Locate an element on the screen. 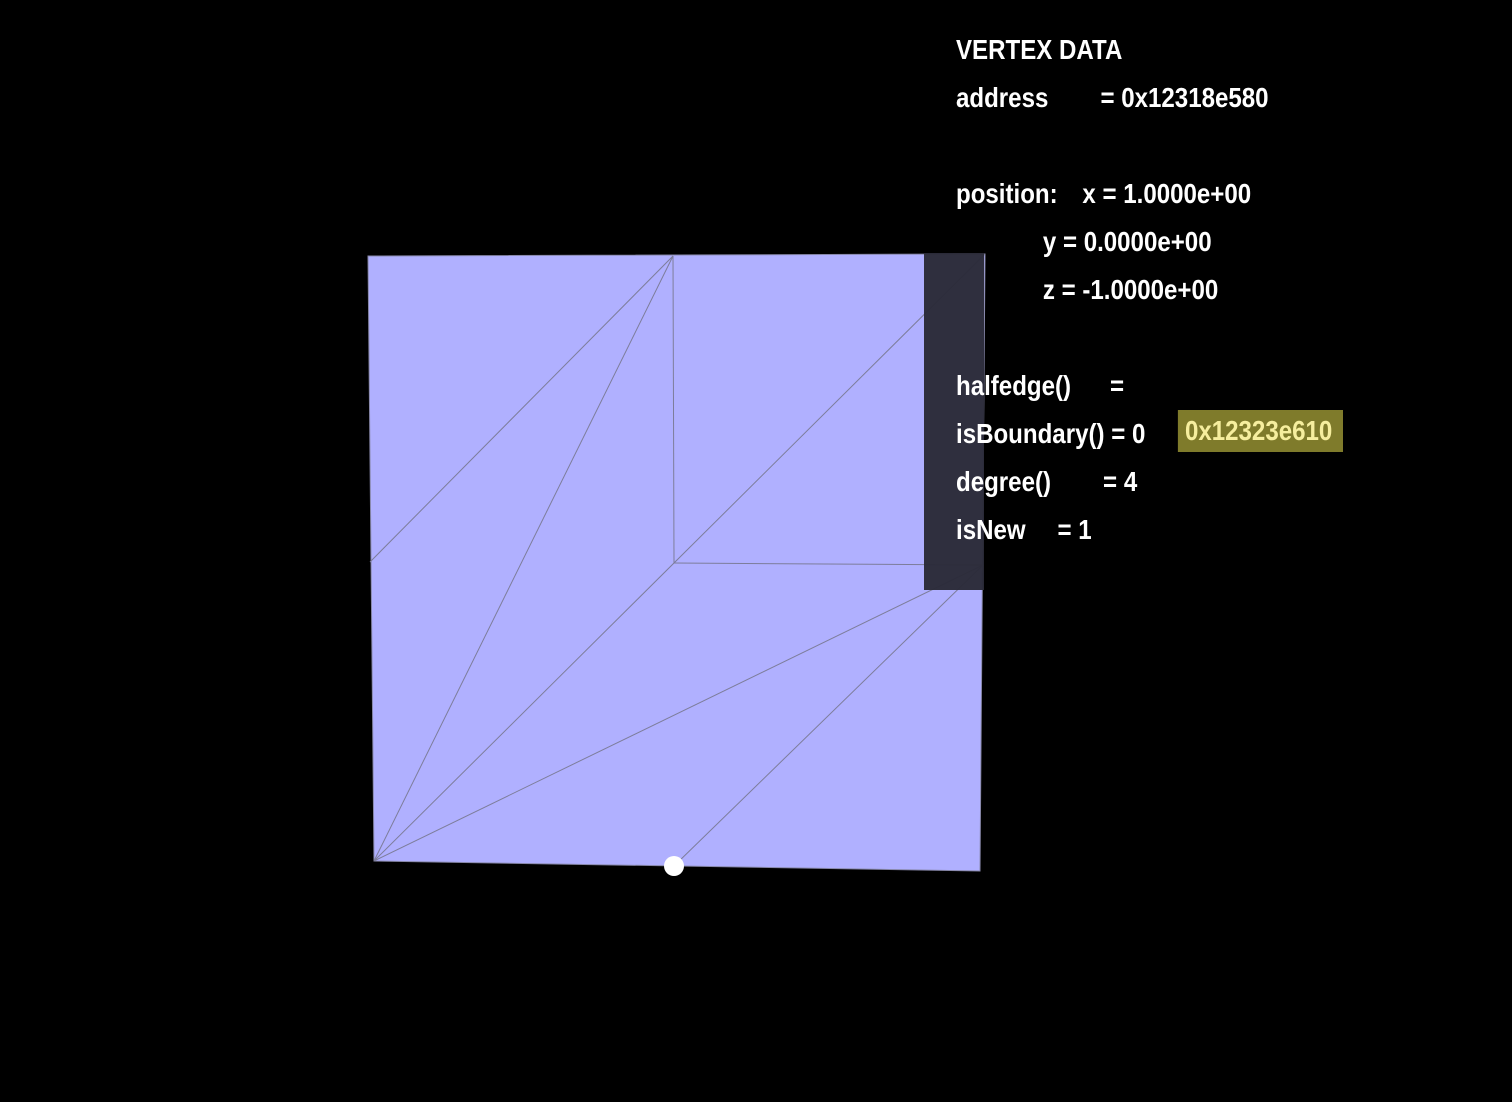 Image resolution: width=1512 pixels, height=1102 pixels. position-label: position: is located at coordinates (1007, 193).